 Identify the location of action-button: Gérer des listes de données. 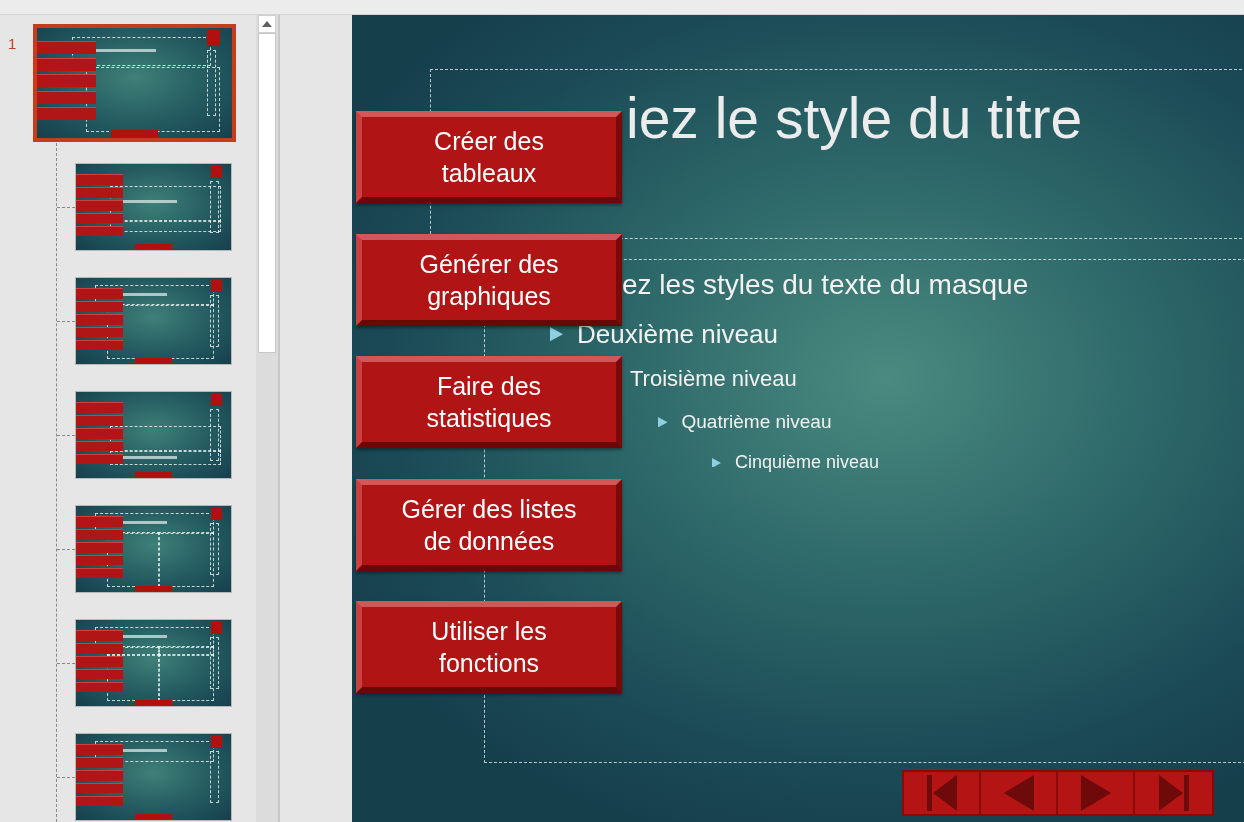
(489, 524).